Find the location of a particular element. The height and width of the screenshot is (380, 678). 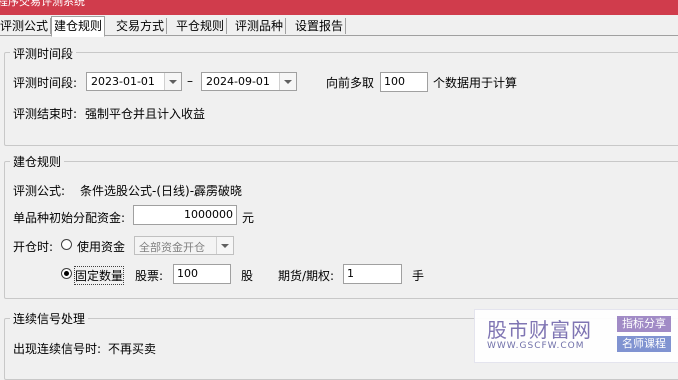

funds-mode-value: 全部资金开仓 is located at coordinates (172, 247).